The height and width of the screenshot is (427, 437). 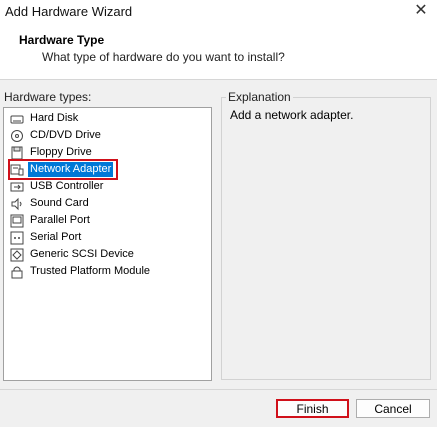 I want to click on parallel-port-icon, so click(x=17, y=221).